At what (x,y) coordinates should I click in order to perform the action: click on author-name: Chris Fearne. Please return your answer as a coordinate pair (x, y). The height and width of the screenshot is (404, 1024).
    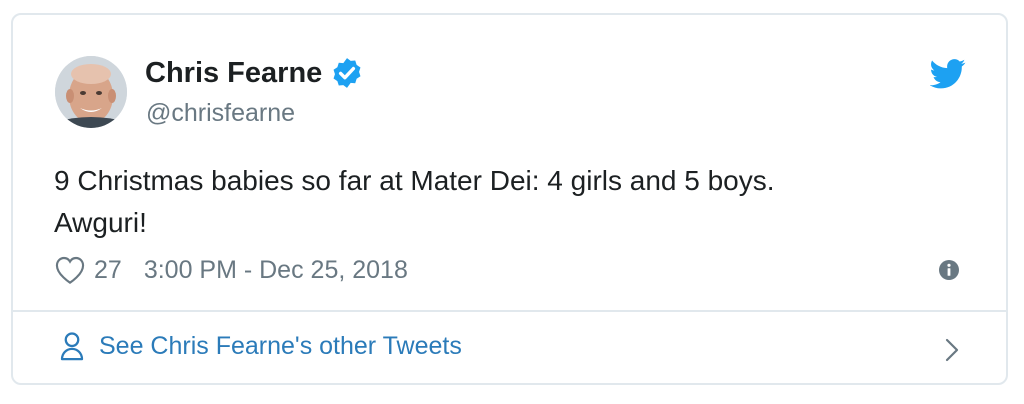
    Looking at the image, I should click on (254, 73).